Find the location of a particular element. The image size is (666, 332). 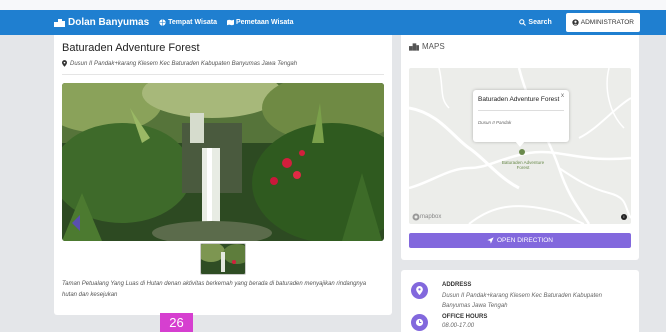

maps-heading-text: MAPS is located at coordinates (433, 46).